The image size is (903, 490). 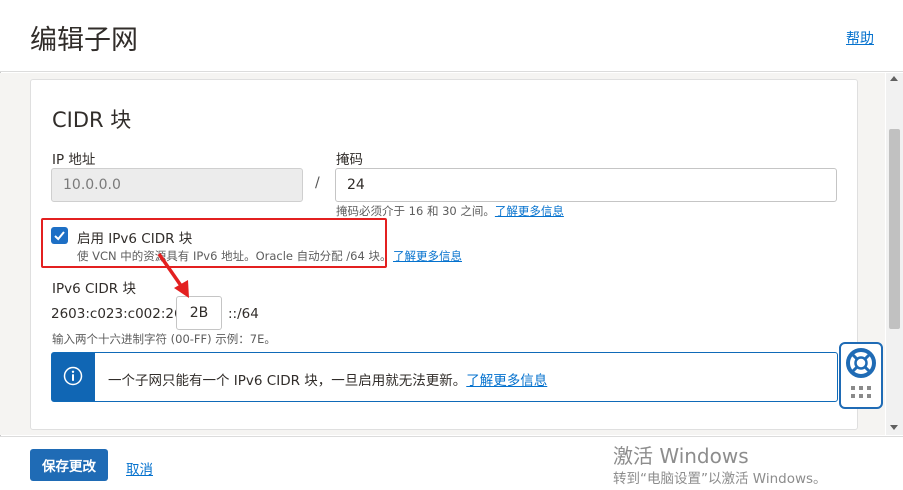 I want to click on info-banner-strip, so click(x=73, y=377).